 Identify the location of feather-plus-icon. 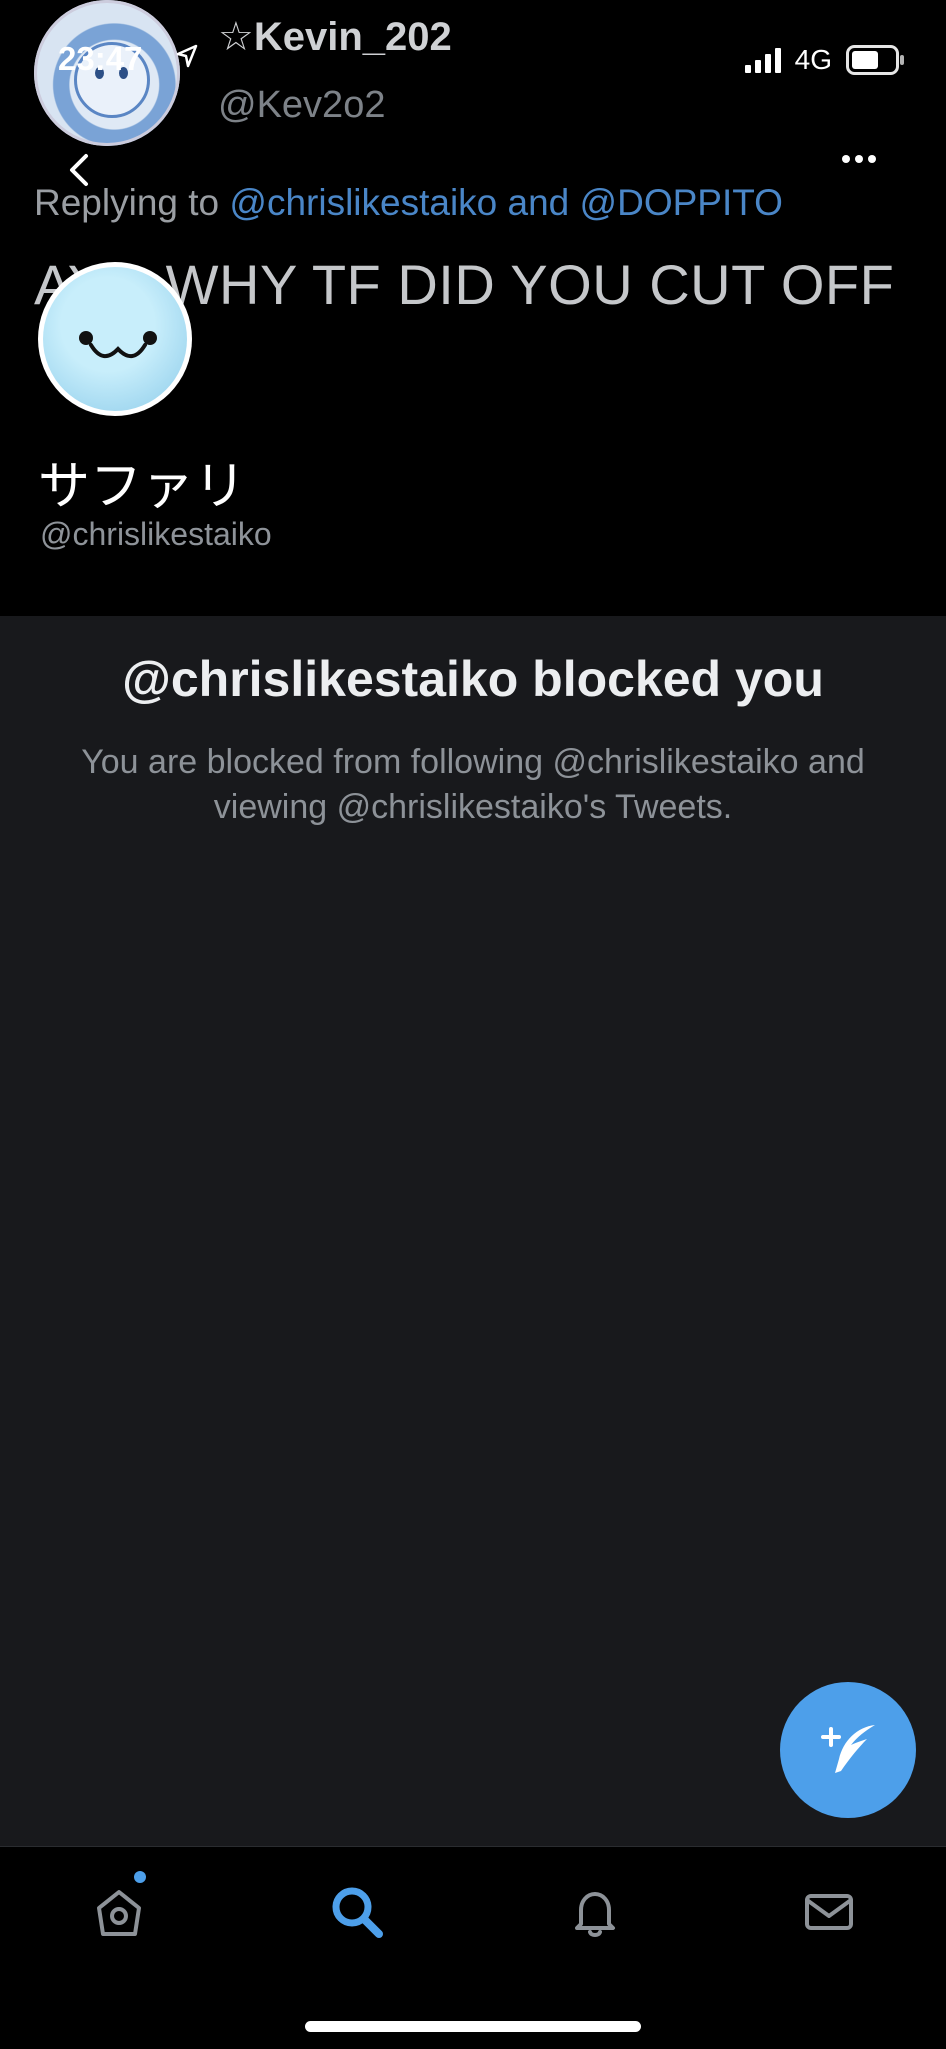
(848, 1749).